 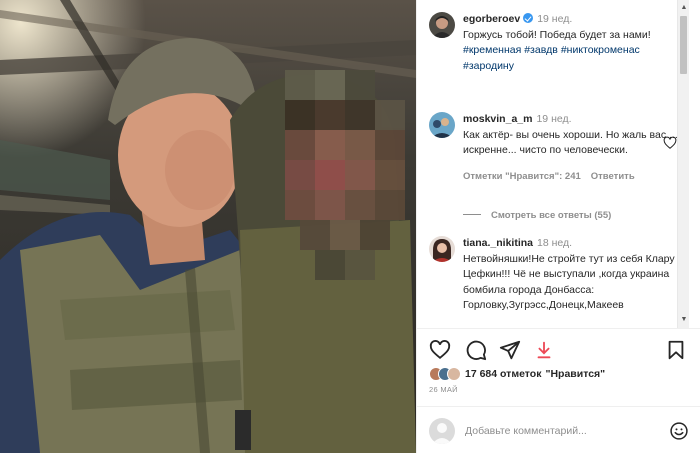 I want to click on comments-scrollbar: ▲ ▼, so click(x=683, y=164).